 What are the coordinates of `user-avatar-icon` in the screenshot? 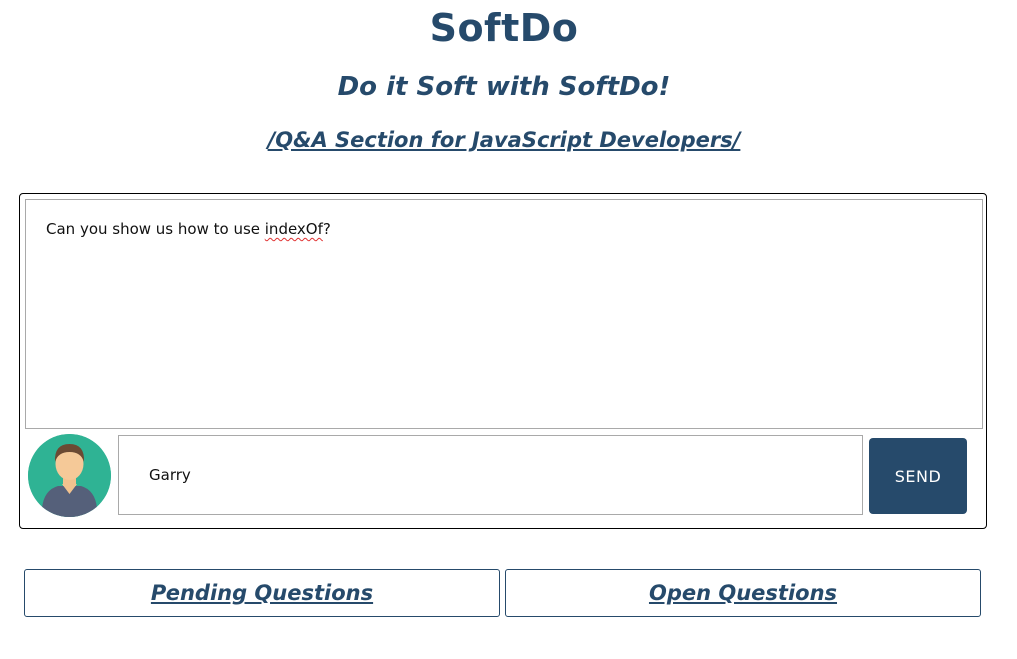 It's located at (69, 475).